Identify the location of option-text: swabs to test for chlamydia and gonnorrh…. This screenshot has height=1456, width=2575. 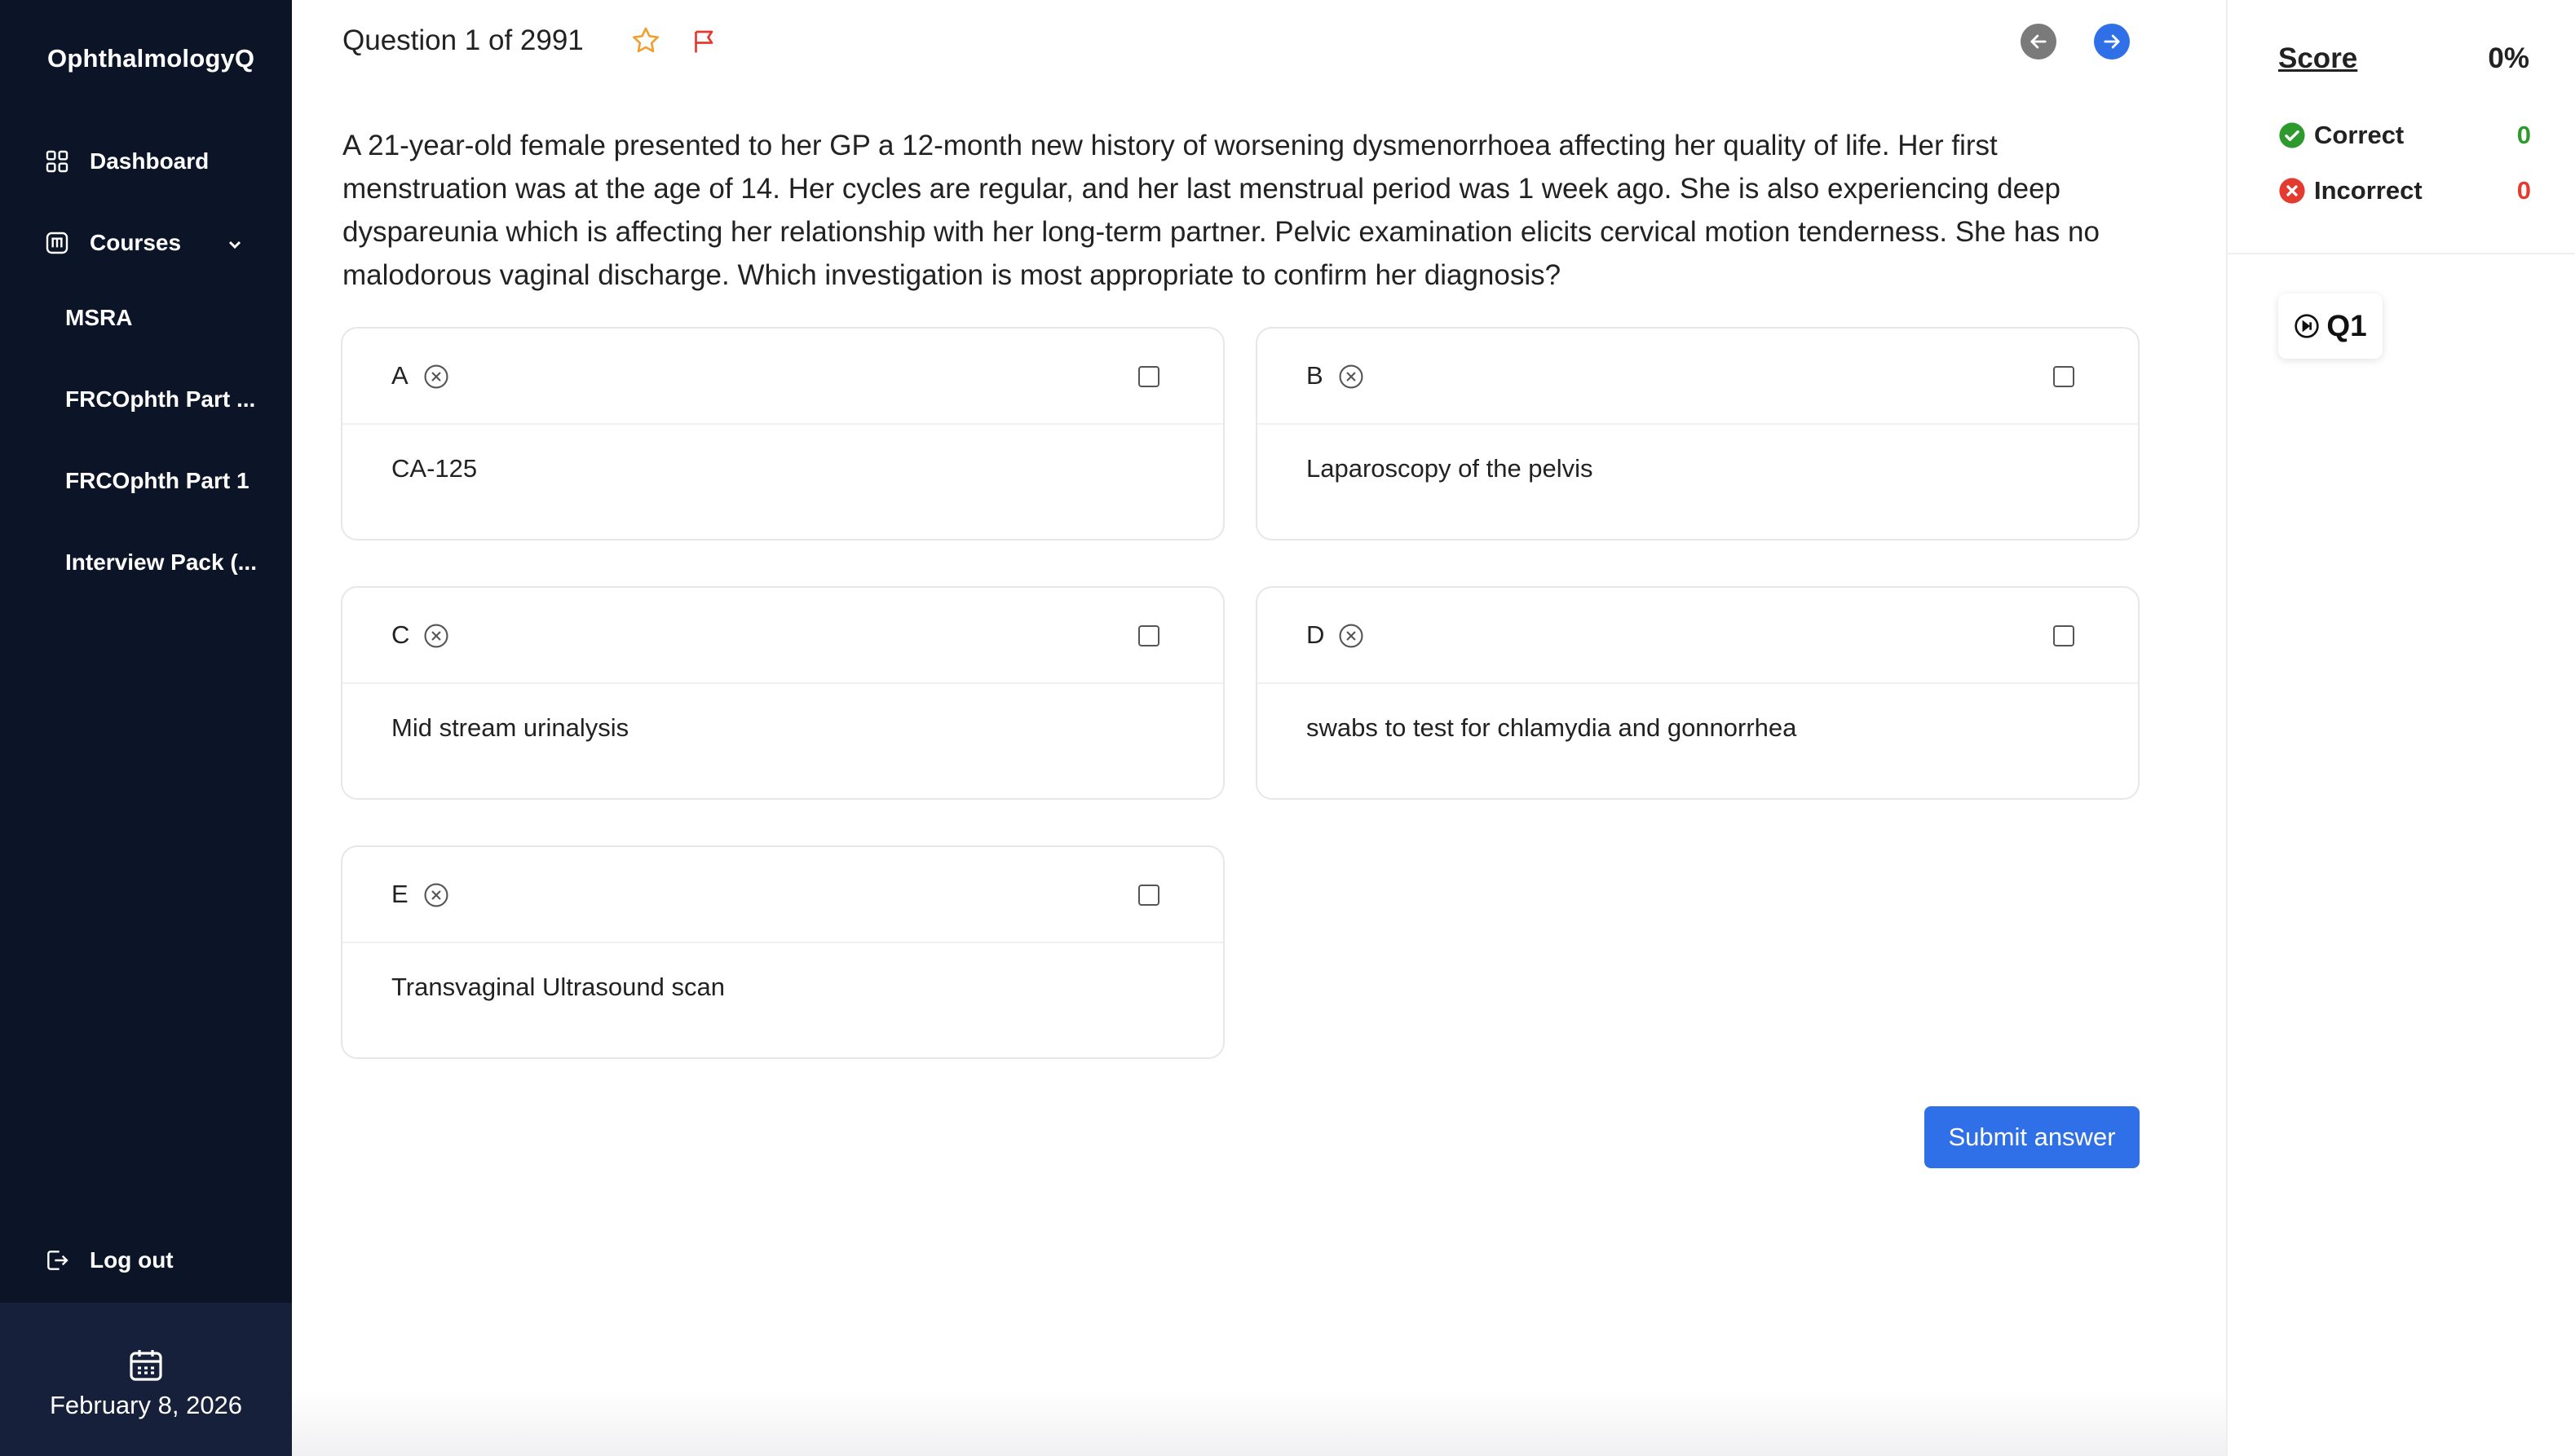
(1552, 728).